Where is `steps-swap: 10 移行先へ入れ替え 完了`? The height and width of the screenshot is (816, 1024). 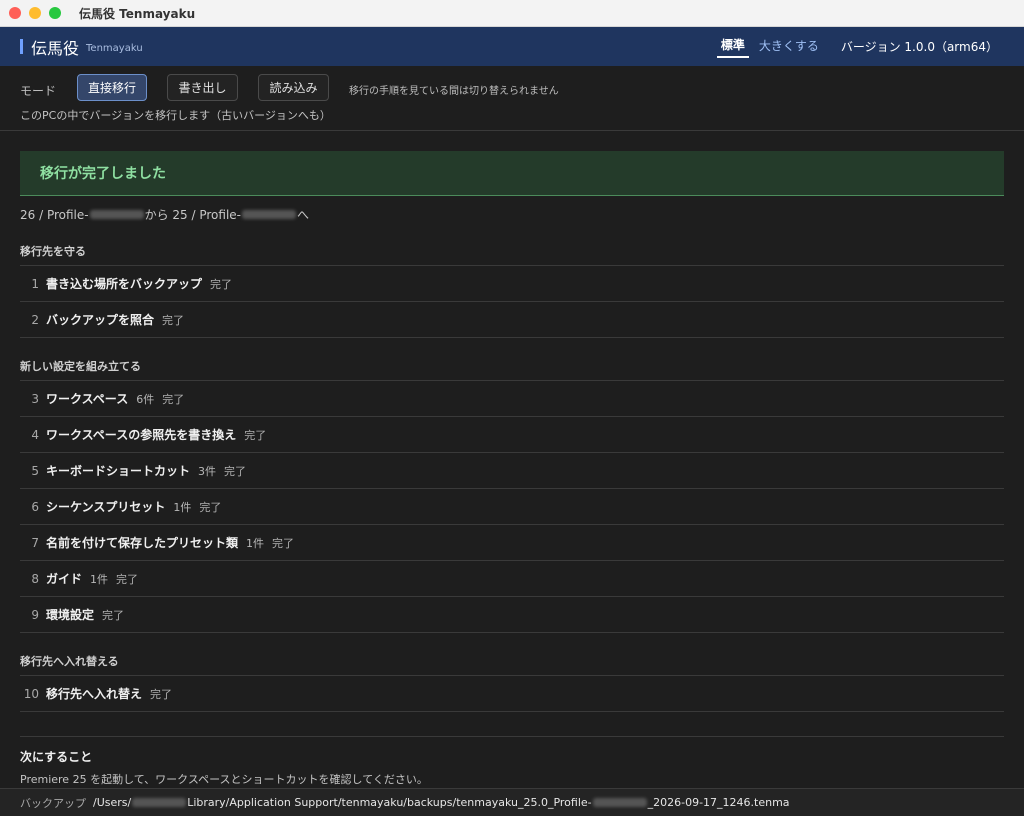 steps-swap: 10 移行先へ入れ替え 完了 is located at coordinates (512, 693).